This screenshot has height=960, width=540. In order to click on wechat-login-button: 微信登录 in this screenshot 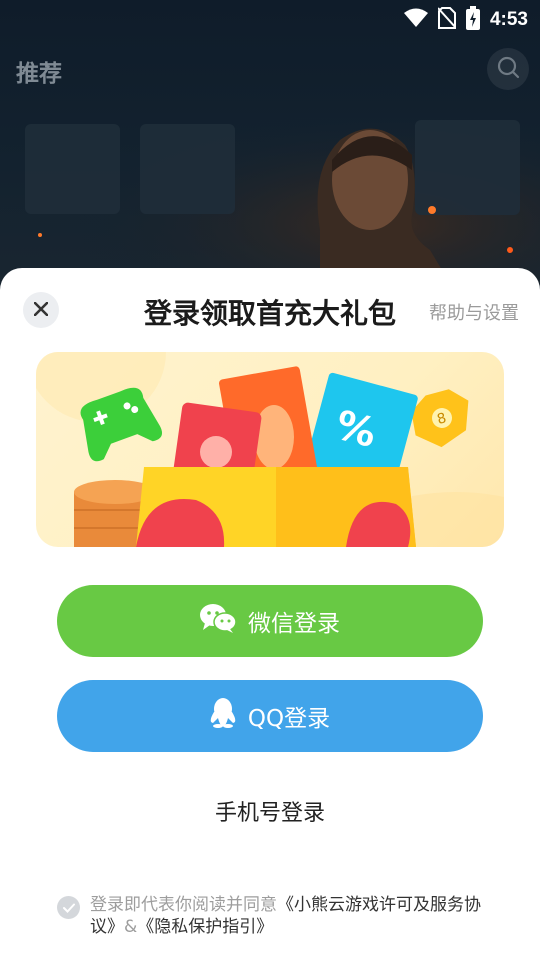, I will do `click(270, 621)`.